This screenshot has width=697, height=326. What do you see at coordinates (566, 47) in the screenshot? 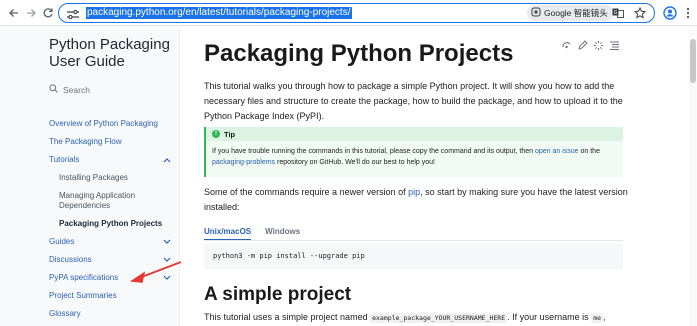
I see `theme-icon` at bounding box center [566, 47].